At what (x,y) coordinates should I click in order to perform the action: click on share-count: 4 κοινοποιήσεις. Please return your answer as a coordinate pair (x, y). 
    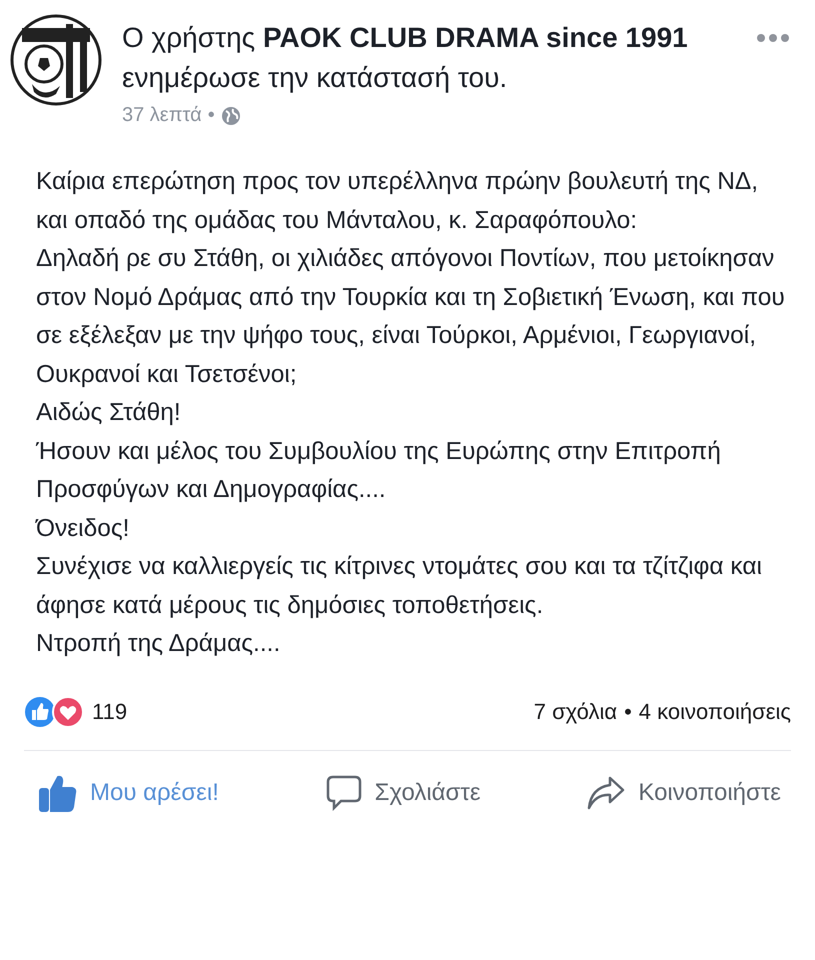
    Looking at the image, I should click on (714, 711).